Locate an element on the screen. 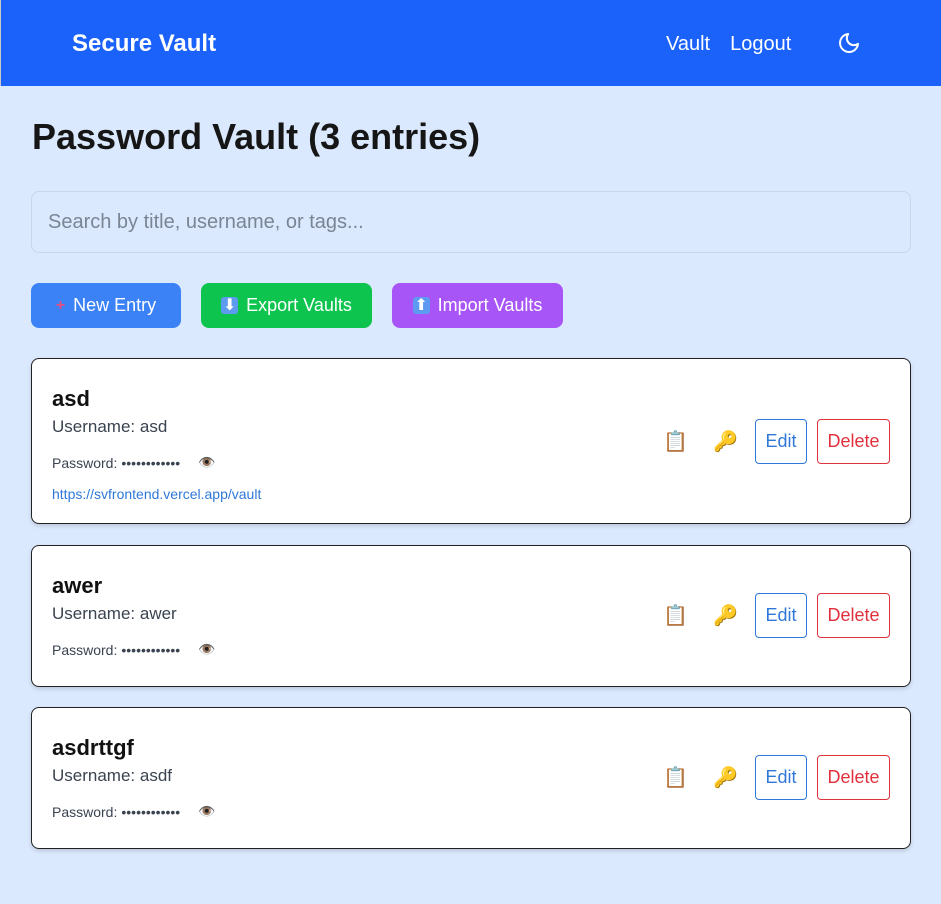  navbar: Secure Vault Vault Logout is located at coordinates (470, 43).